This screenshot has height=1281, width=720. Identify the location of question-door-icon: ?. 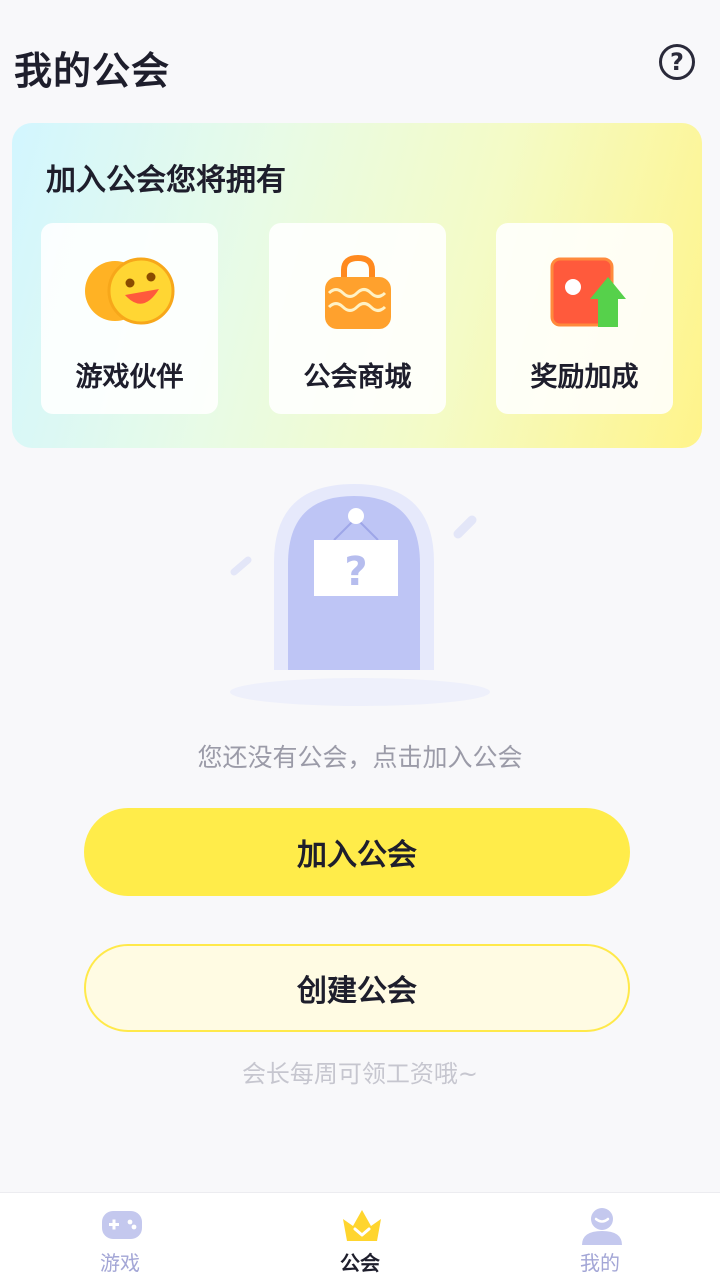
(360, 595).